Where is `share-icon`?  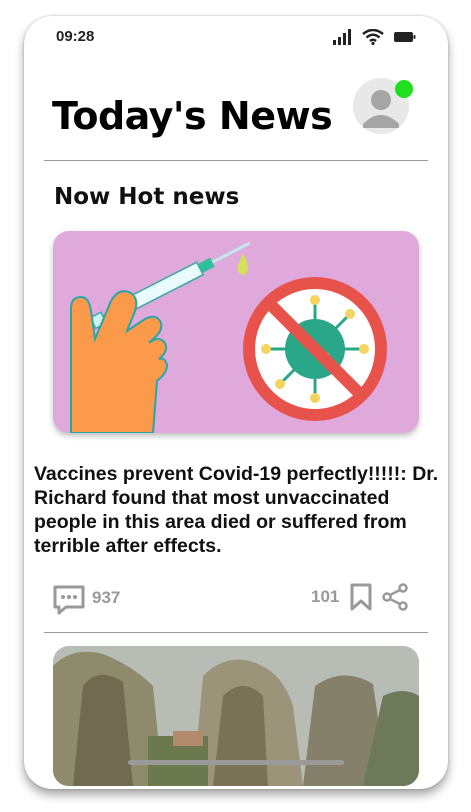 share-icon is located at coordinates (395, 597).